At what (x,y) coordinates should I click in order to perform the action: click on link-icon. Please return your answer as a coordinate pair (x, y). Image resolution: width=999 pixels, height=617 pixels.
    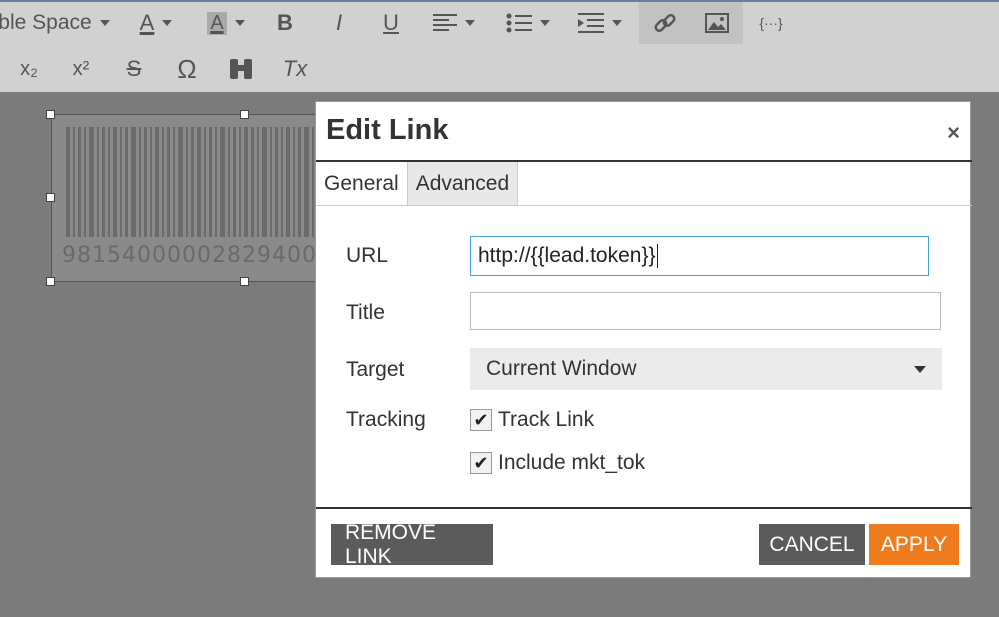
    Looking at the image, I should click on (665, 23).